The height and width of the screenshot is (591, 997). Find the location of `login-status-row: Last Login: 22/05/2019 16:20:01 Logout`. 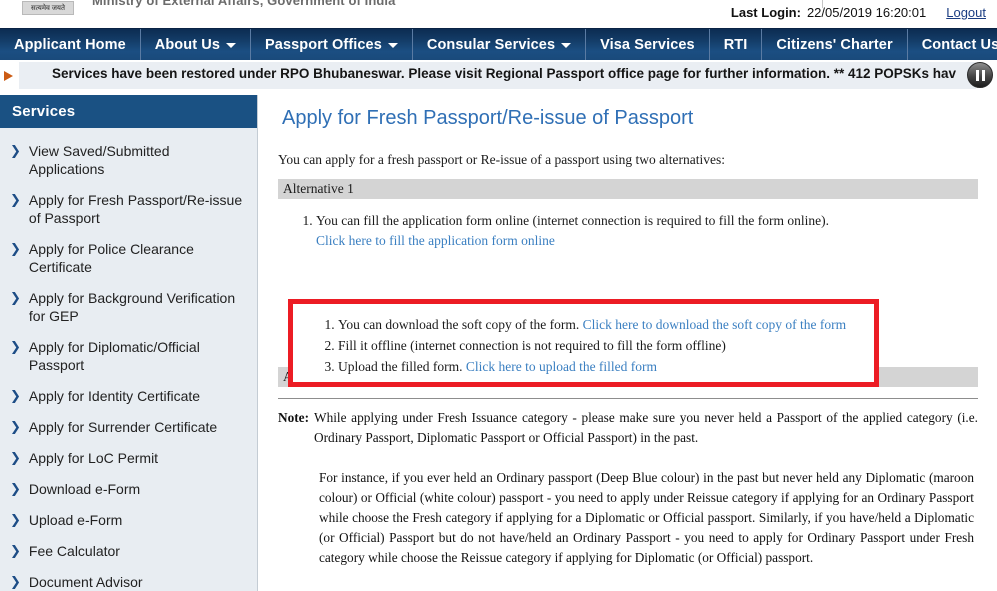

login-status-row: Last Login: 22/05/2019 16:20:01 Logout is located at coordinates (498, 16).